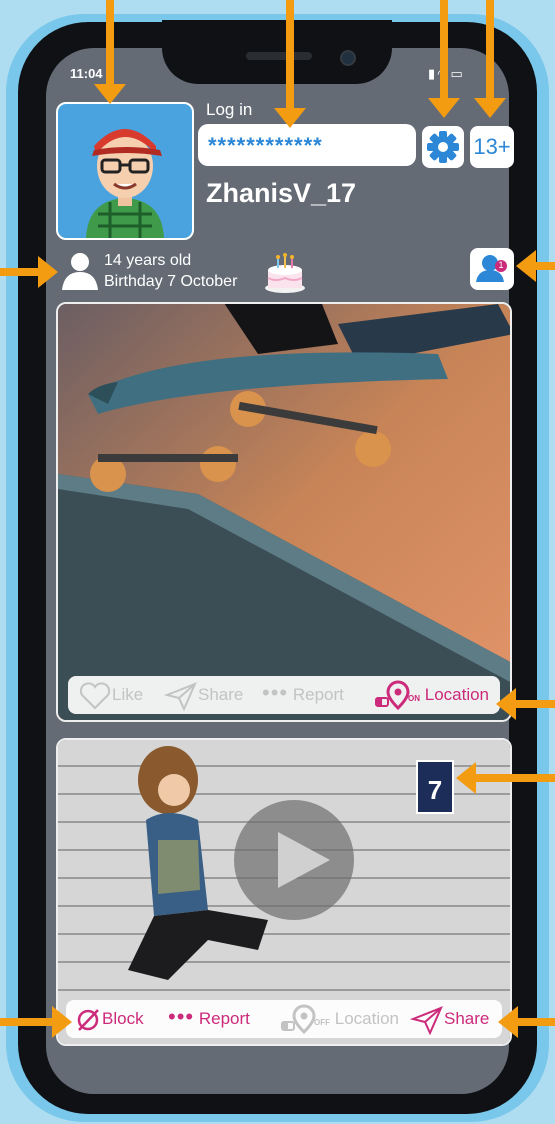  What do you see at coordinates (285, 274) in the screenshot?
I see `birthday-cake-icon` at bounding box center [285, 274].